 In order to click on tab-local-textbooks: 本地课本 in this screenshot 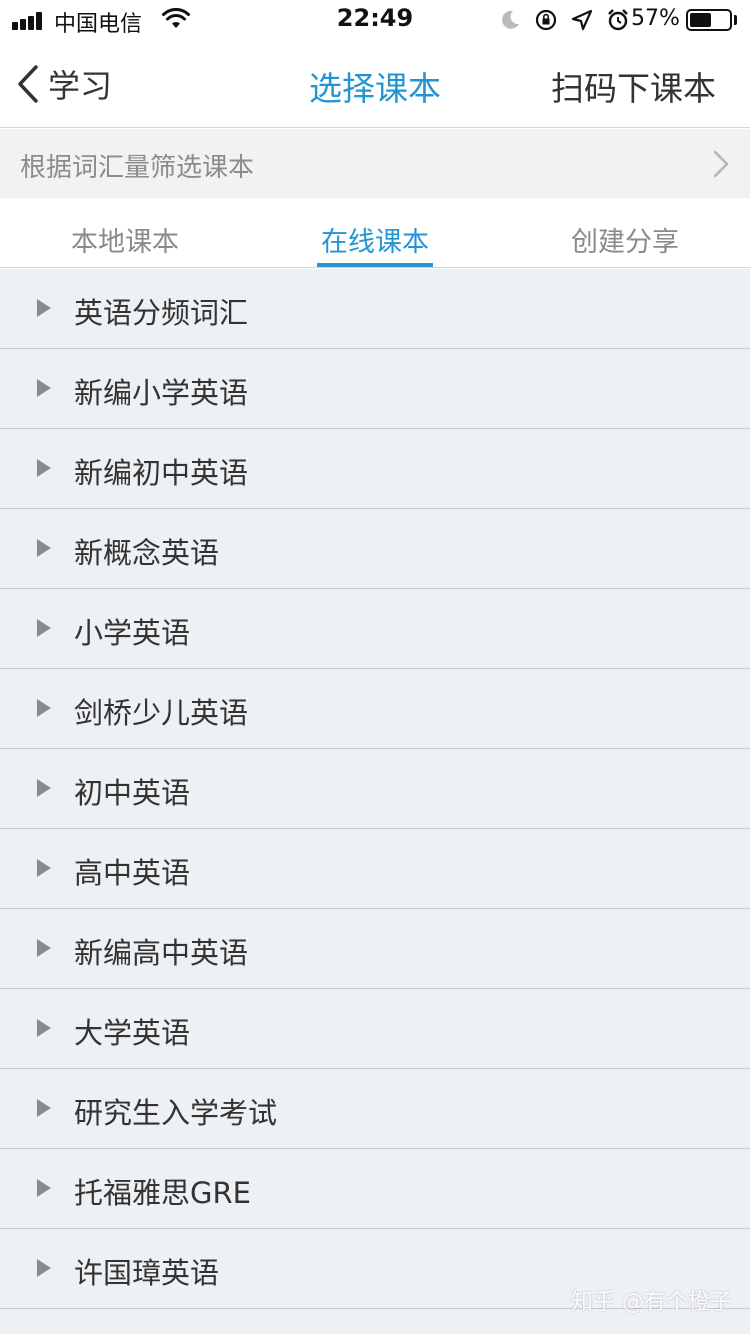, I will do `click(125, 232)`.